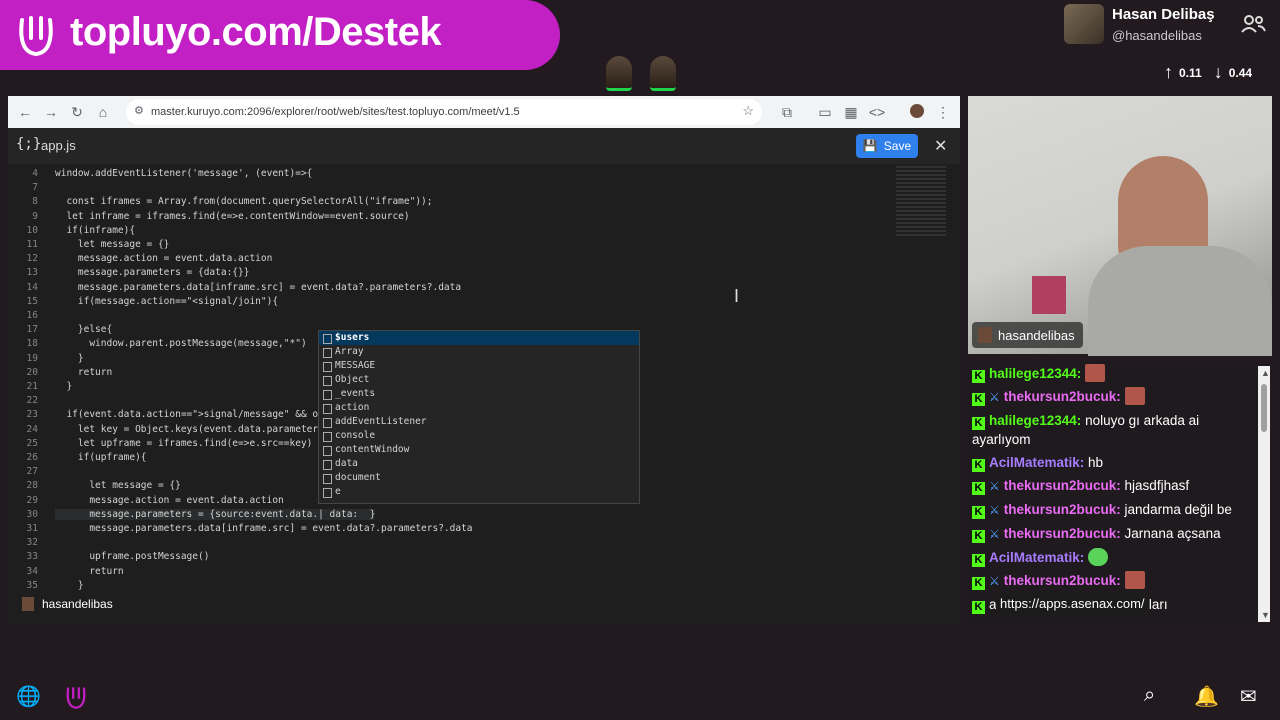 The width and height of the screenshot is (1280, 720). What do you see at coordinates (1163, 14) in the screenshot?
I see `streamer-name: Hasan Delibaş` at bounding box center [1163, 14].